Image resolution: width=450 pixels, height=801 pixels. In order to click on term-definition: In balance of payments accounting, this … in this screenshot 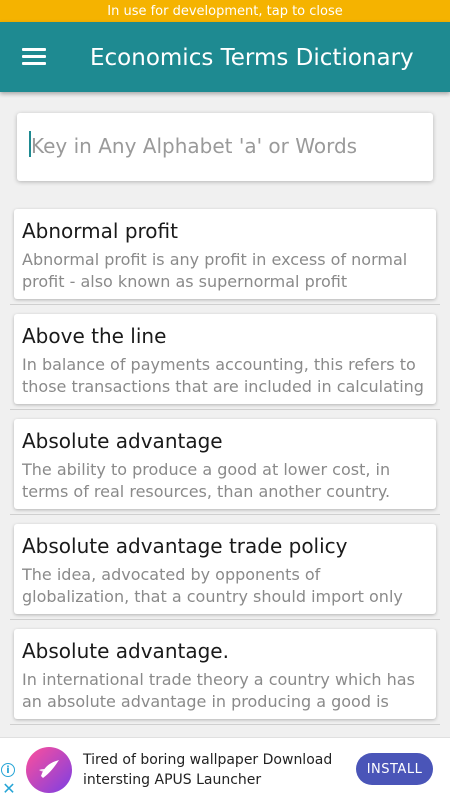, I will do `click(223, 375)`.